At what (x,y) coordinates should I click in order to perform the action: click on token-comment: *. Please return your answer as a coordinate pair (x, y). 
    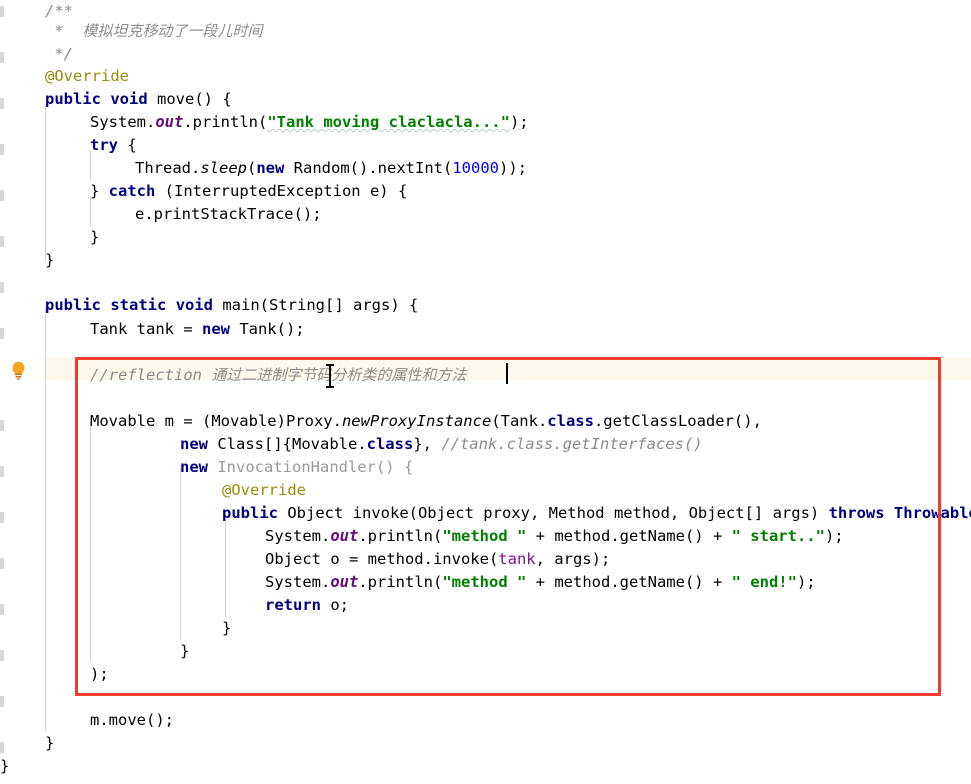
    Looking at the image, I should click on (64, 31).